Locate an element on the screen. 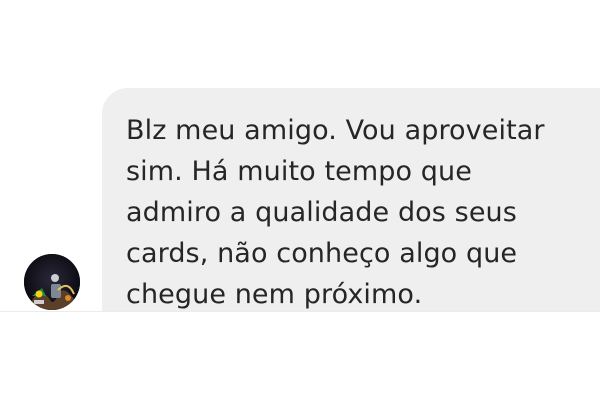 This screenshot has width=600, height=400. profile-photo-icon is located at coordinates (52, 282).